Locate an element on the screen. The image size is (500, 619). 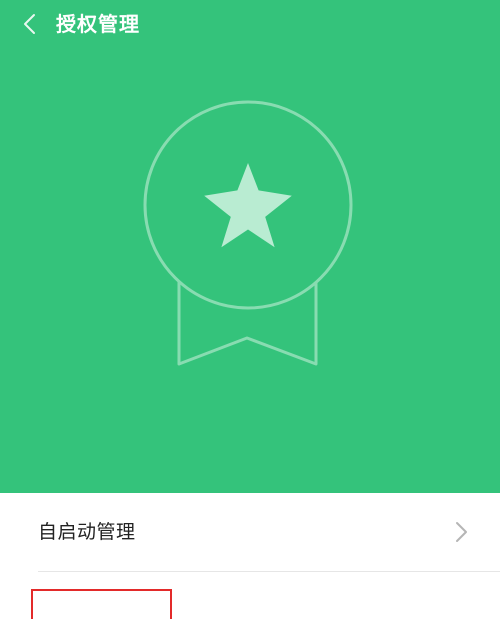
divider is located at coordinates (269, 571).